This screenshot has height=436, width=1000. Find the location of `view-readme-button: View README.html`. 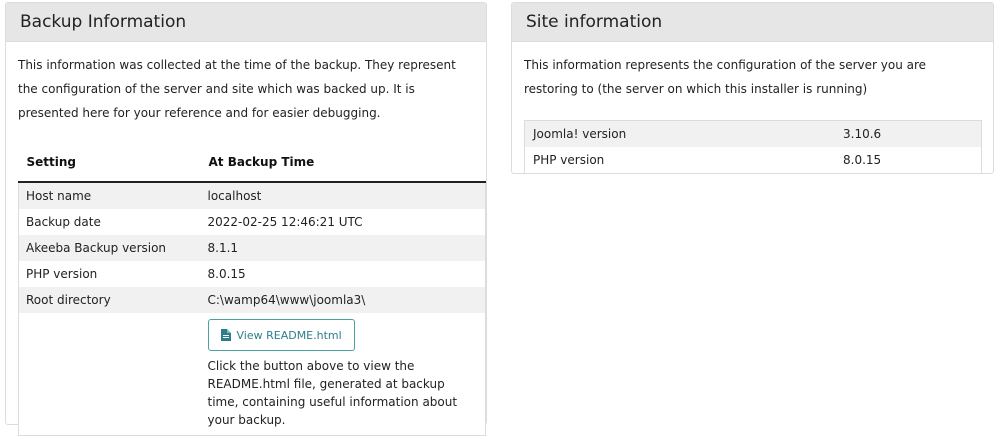

view-readme-button: View README.html is located at coordinates (281, 335).